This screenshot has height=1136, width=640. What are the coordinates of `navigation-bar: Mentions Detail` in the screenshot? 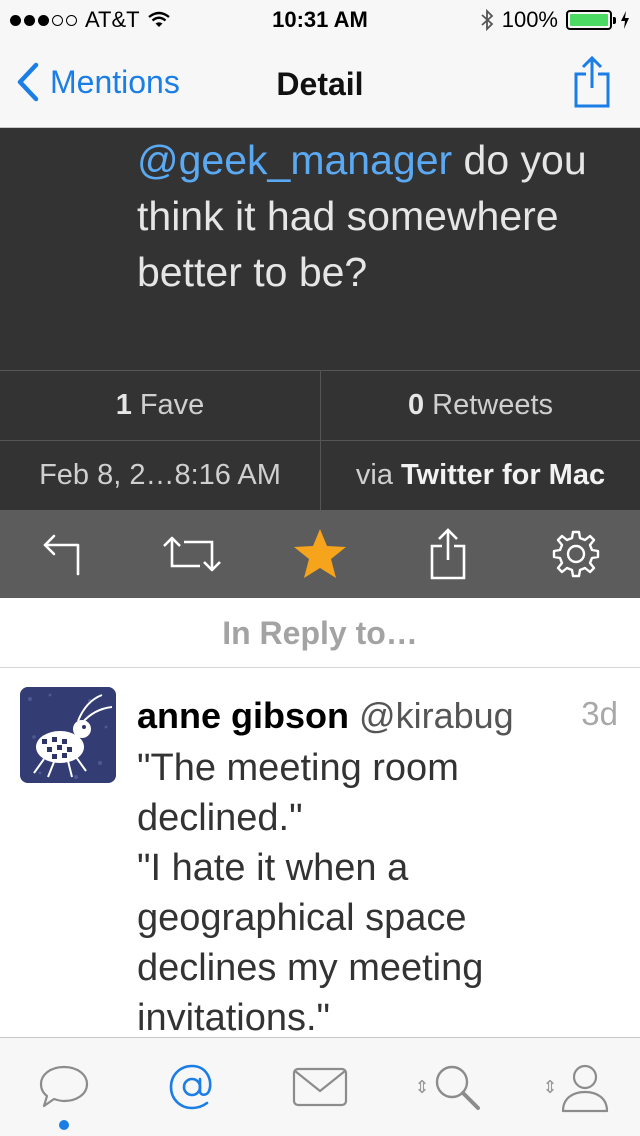 It's located at (320, 84).